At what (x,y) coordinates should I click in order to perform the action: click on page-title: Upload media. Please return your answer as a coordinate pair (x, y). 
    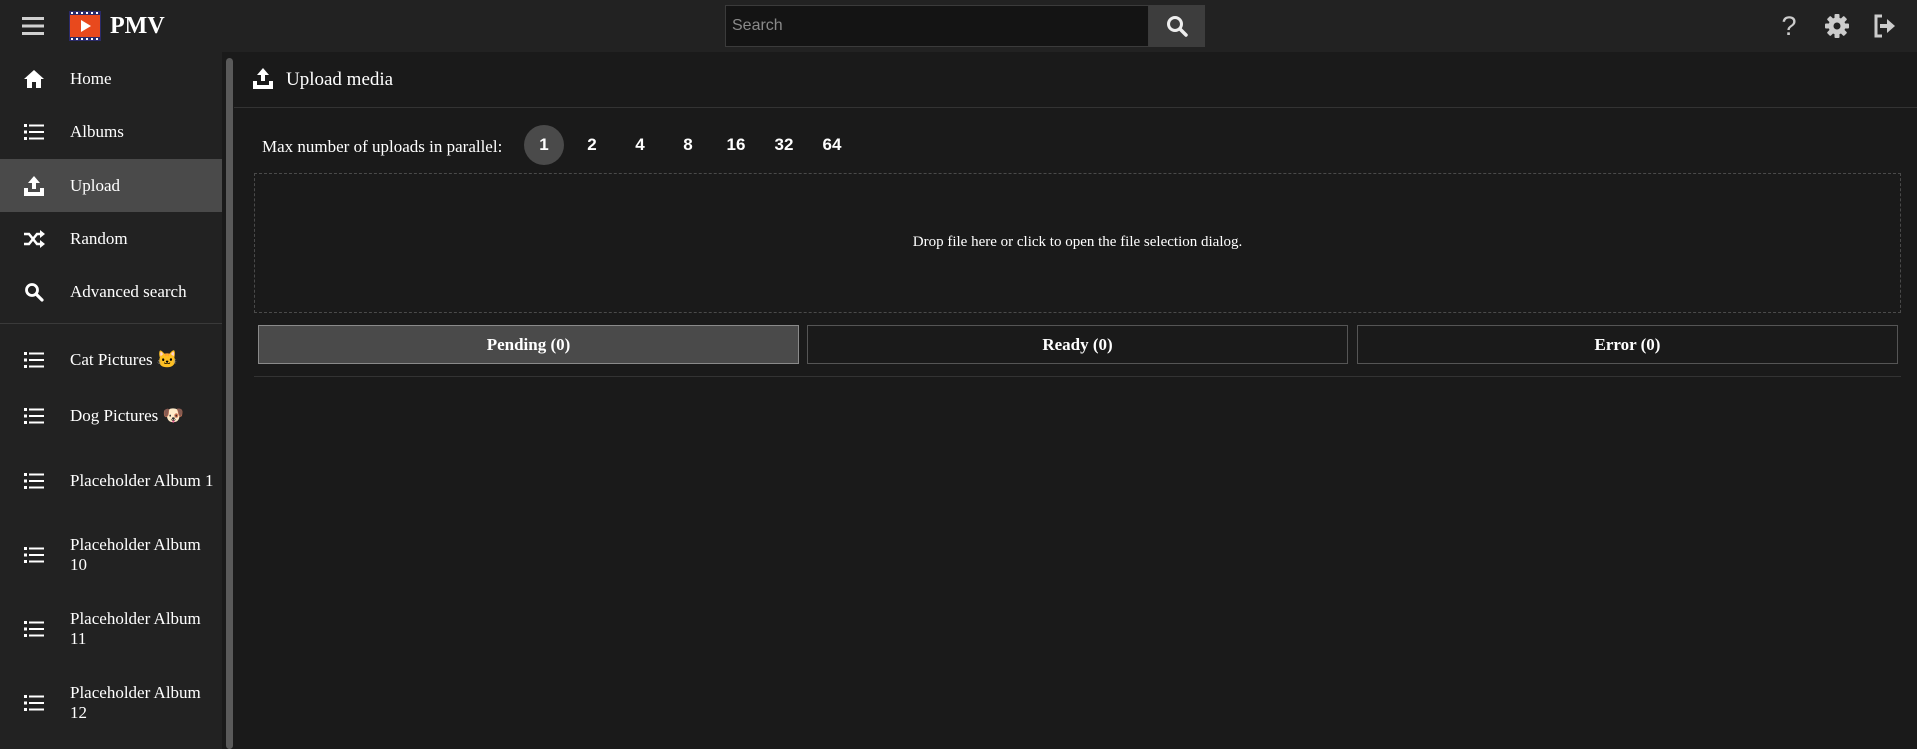
    Looking at the image, I should click on (340, 79).